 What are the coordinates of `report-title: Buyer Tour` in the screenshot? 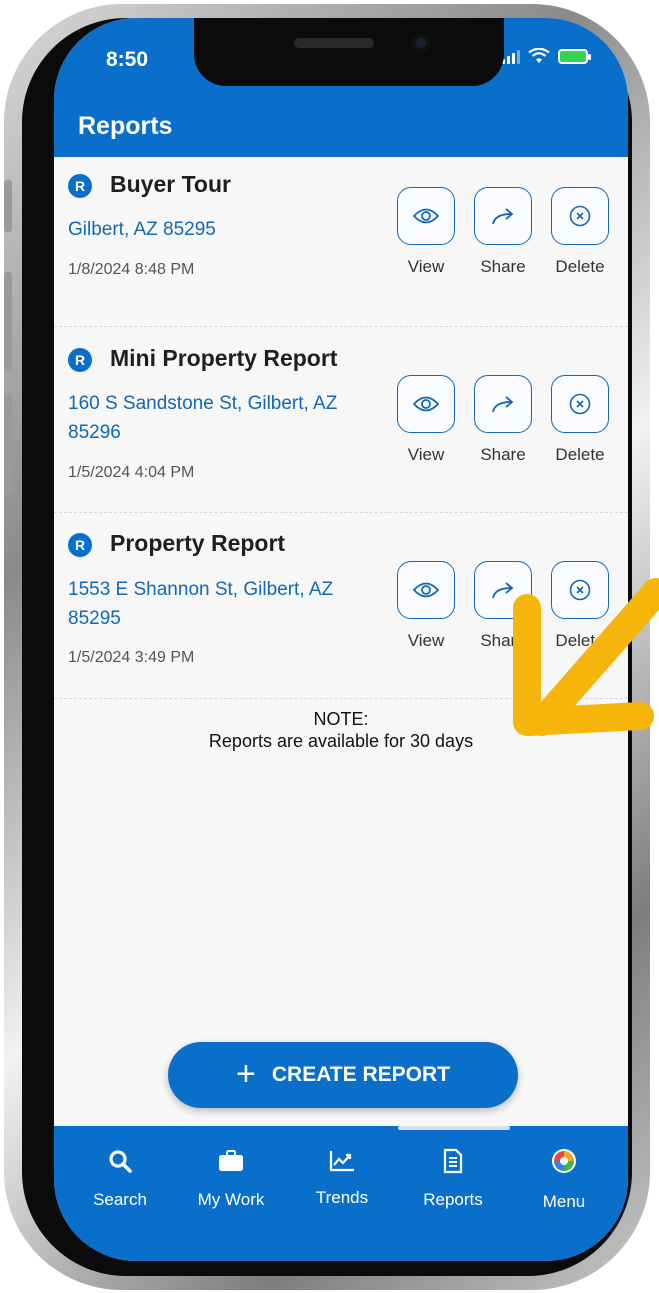 It's located at (170, 184).